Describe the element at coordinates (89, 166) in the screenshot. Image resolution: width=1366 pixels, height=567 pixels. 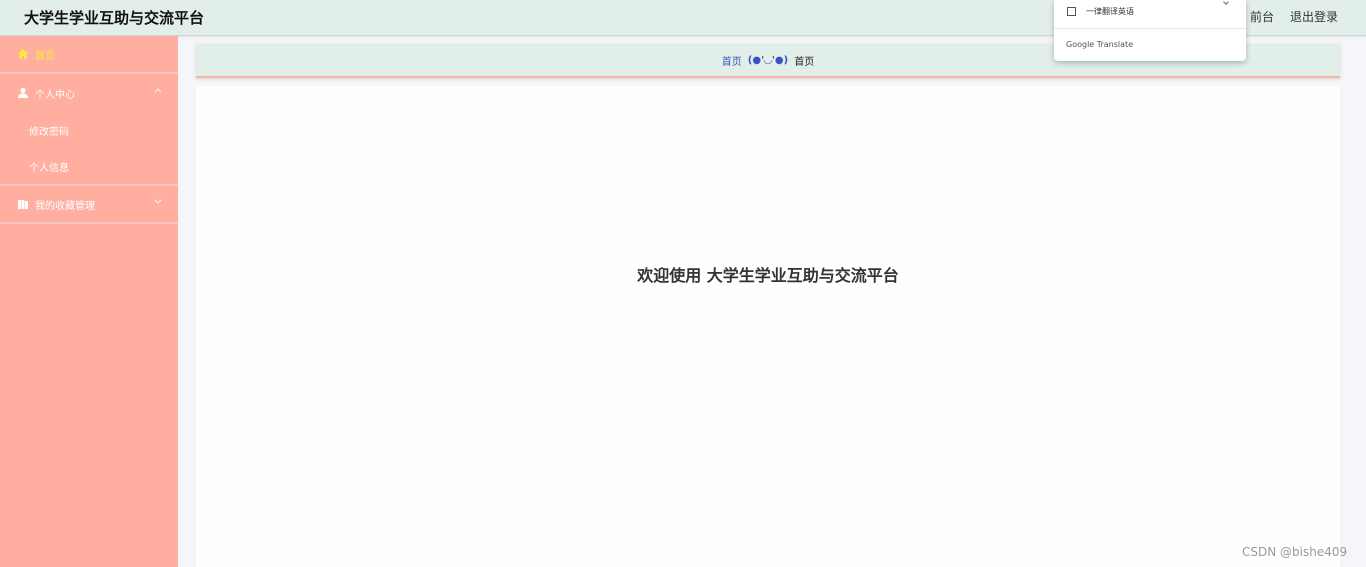
I see `sidebar-subitem-personal-info: 个人信息` at that location.